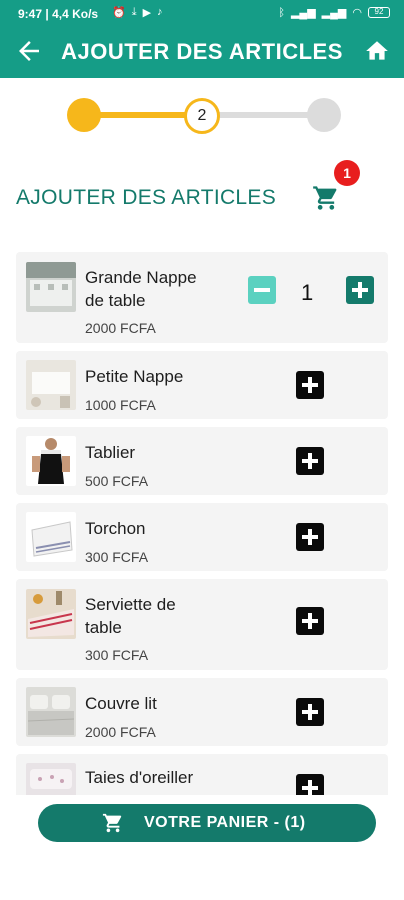 Image resolution: width=404 pixels, height=900 pixels. What do you see at coordinates (202, 297) in the screenshot?
I see `list-item: Grande Nappe de table 2000 FCFA 1` at bounding box center [202, 297].